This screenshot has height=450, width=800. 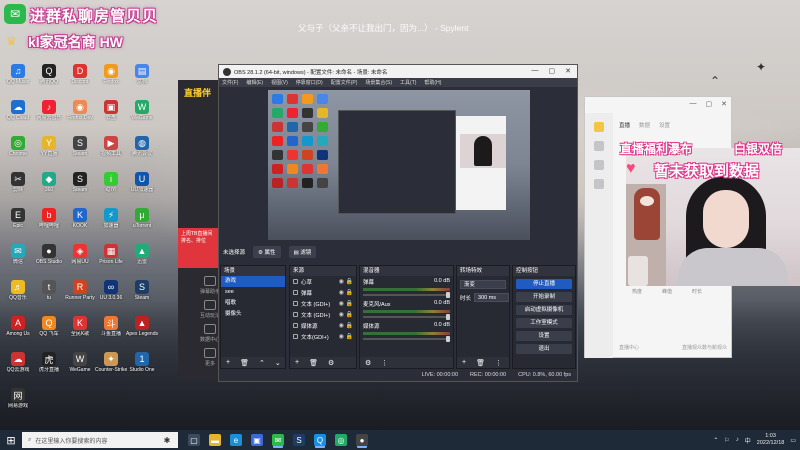 What do you see at coordinates (111, 74) in the screenshot?
I see `desktop-shortcut: ◉ Firefox` at bounding box center [111, 74].